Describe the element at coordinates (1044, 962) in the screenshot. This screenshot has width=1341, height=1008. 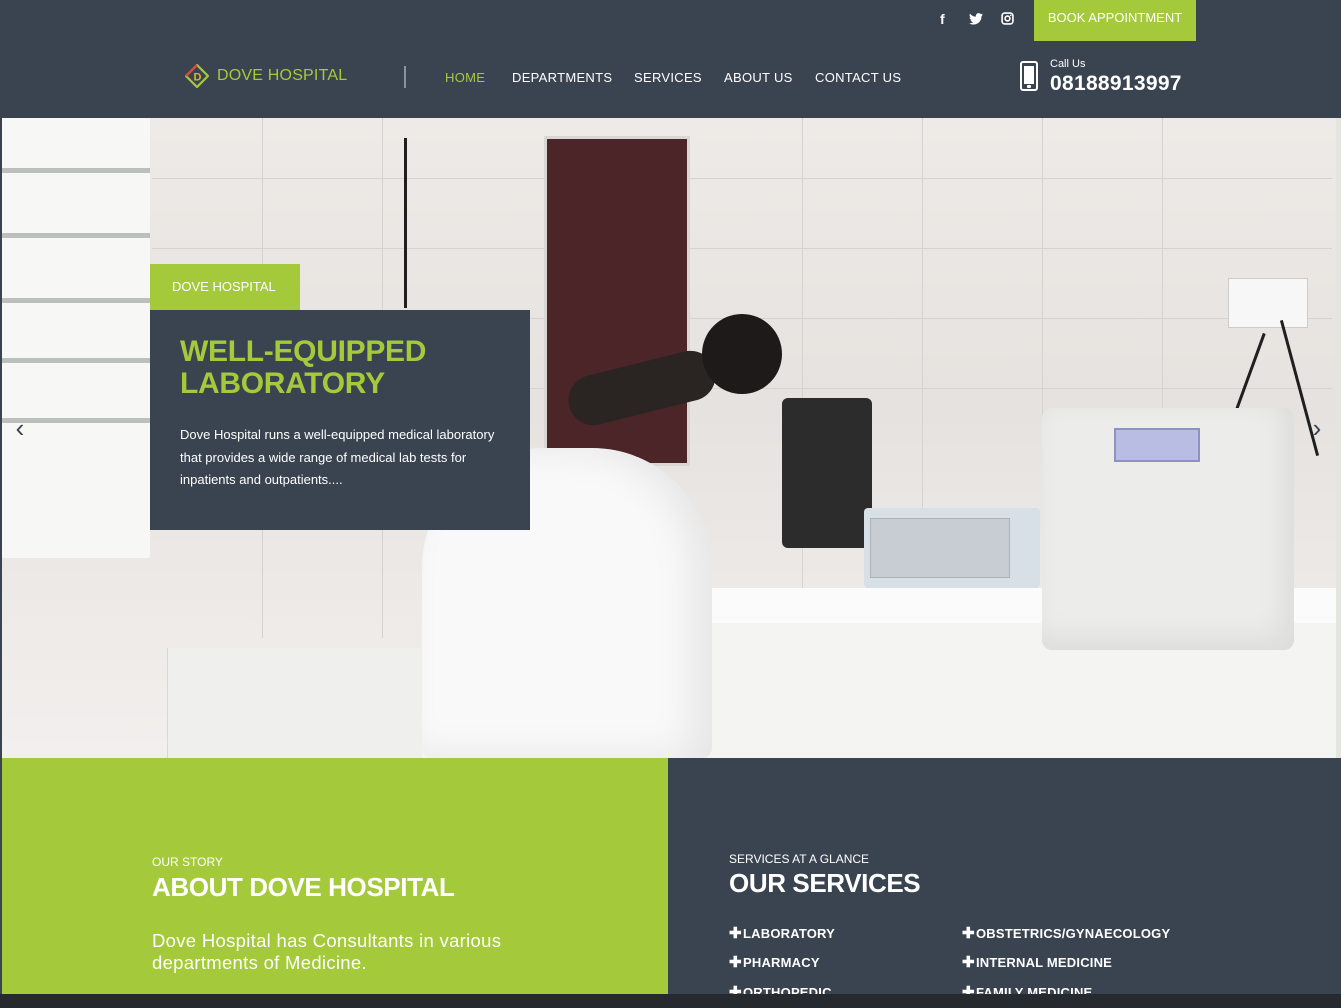
I see `service-label: INTERNAL MEDICINE` at that location.